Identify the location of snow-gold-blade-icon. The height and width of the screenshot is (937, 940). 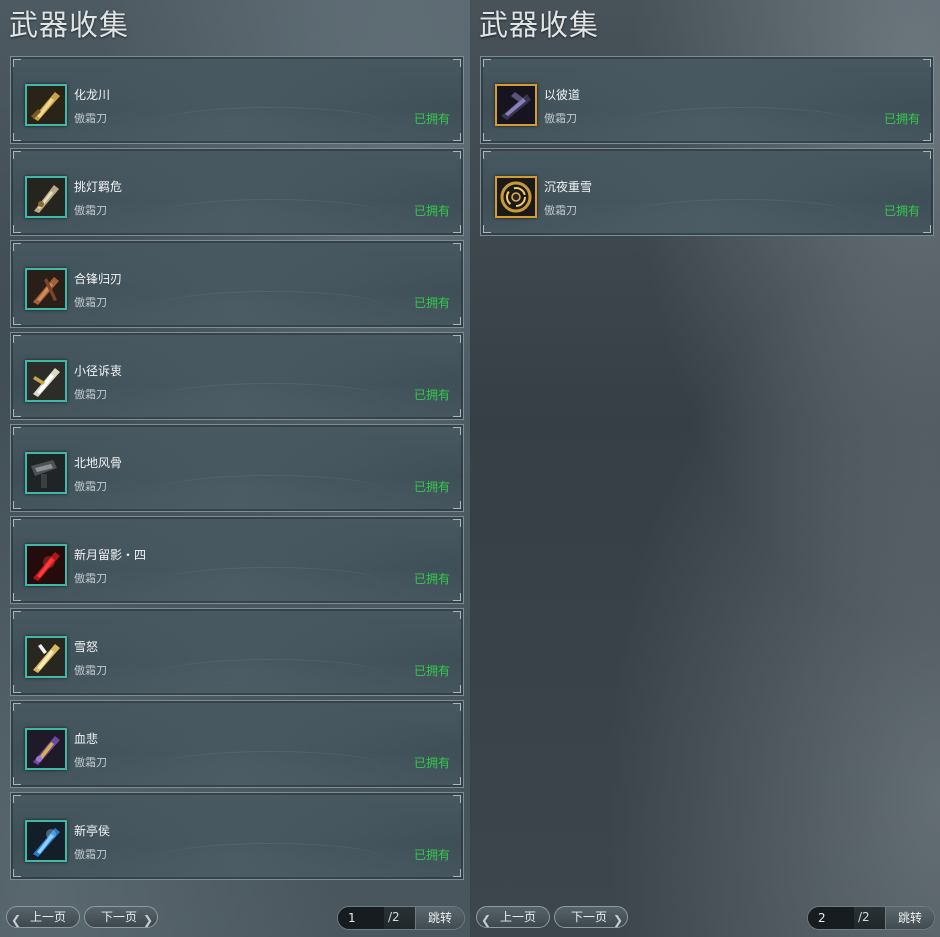
(46, 657).